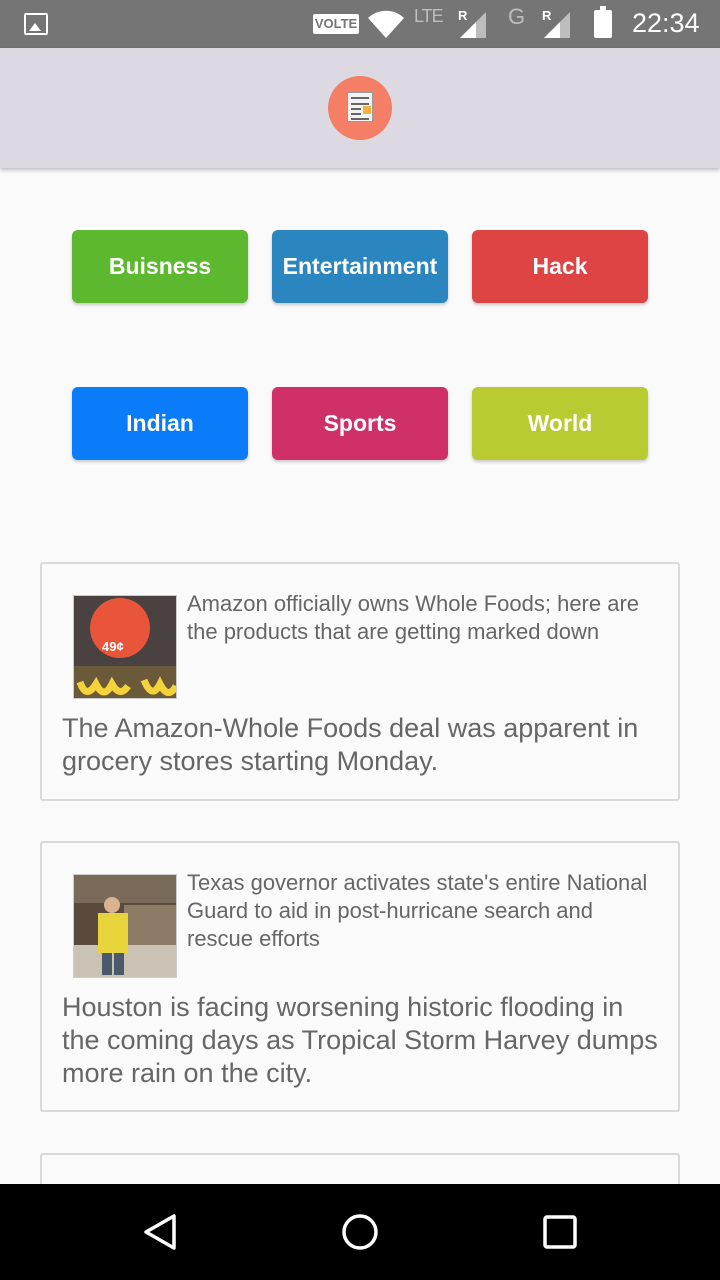  What do you see at coordinates (160, 1232) in the screenshot?
I see `back-icon` at bounding box center [160, 1232].